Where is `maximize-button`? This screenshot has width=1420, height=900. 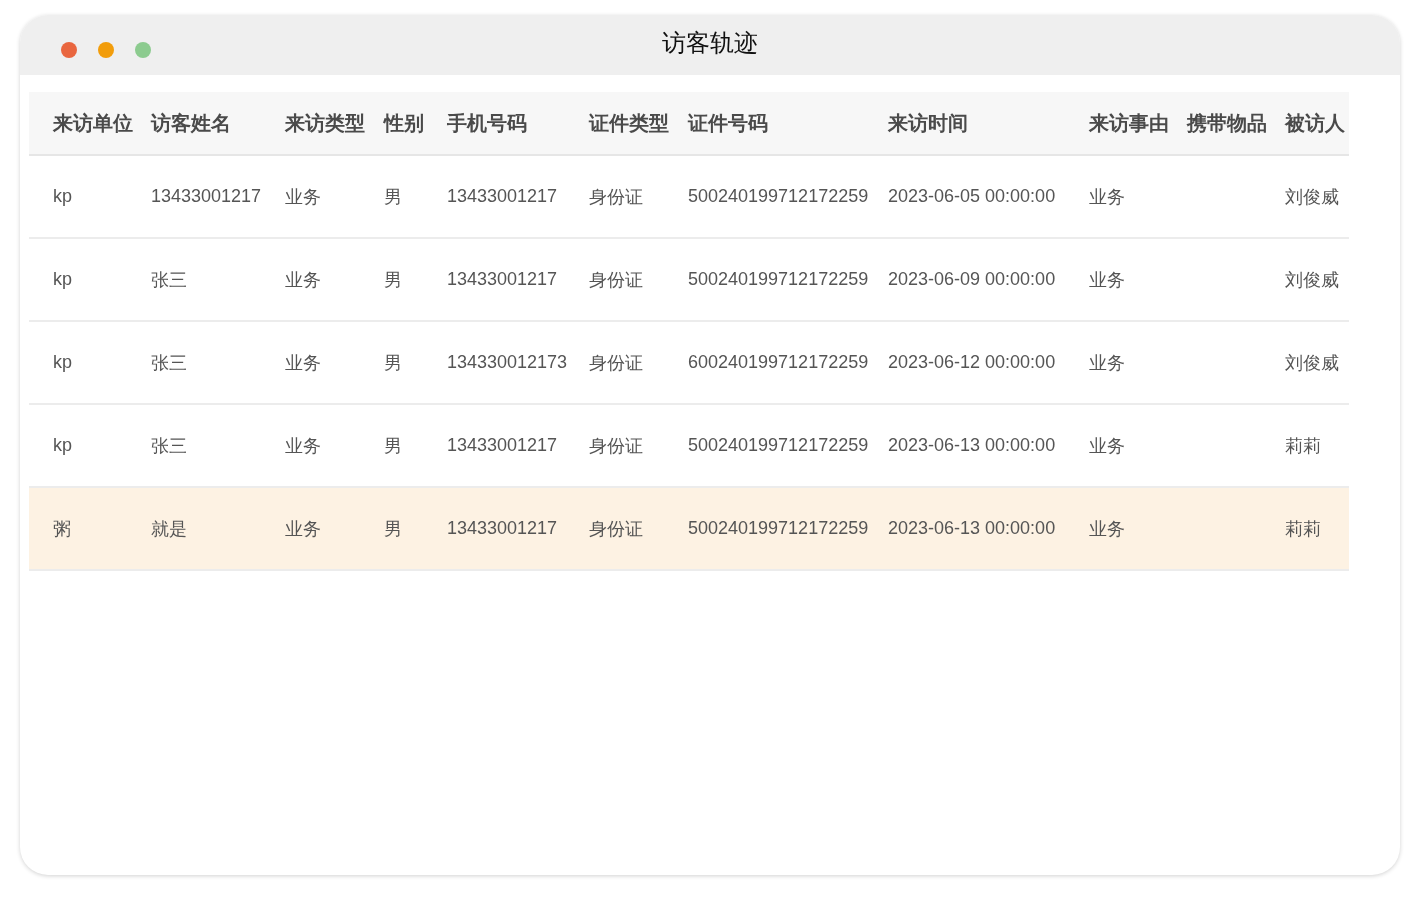
maximize-button is located at coordinates (143, 50).